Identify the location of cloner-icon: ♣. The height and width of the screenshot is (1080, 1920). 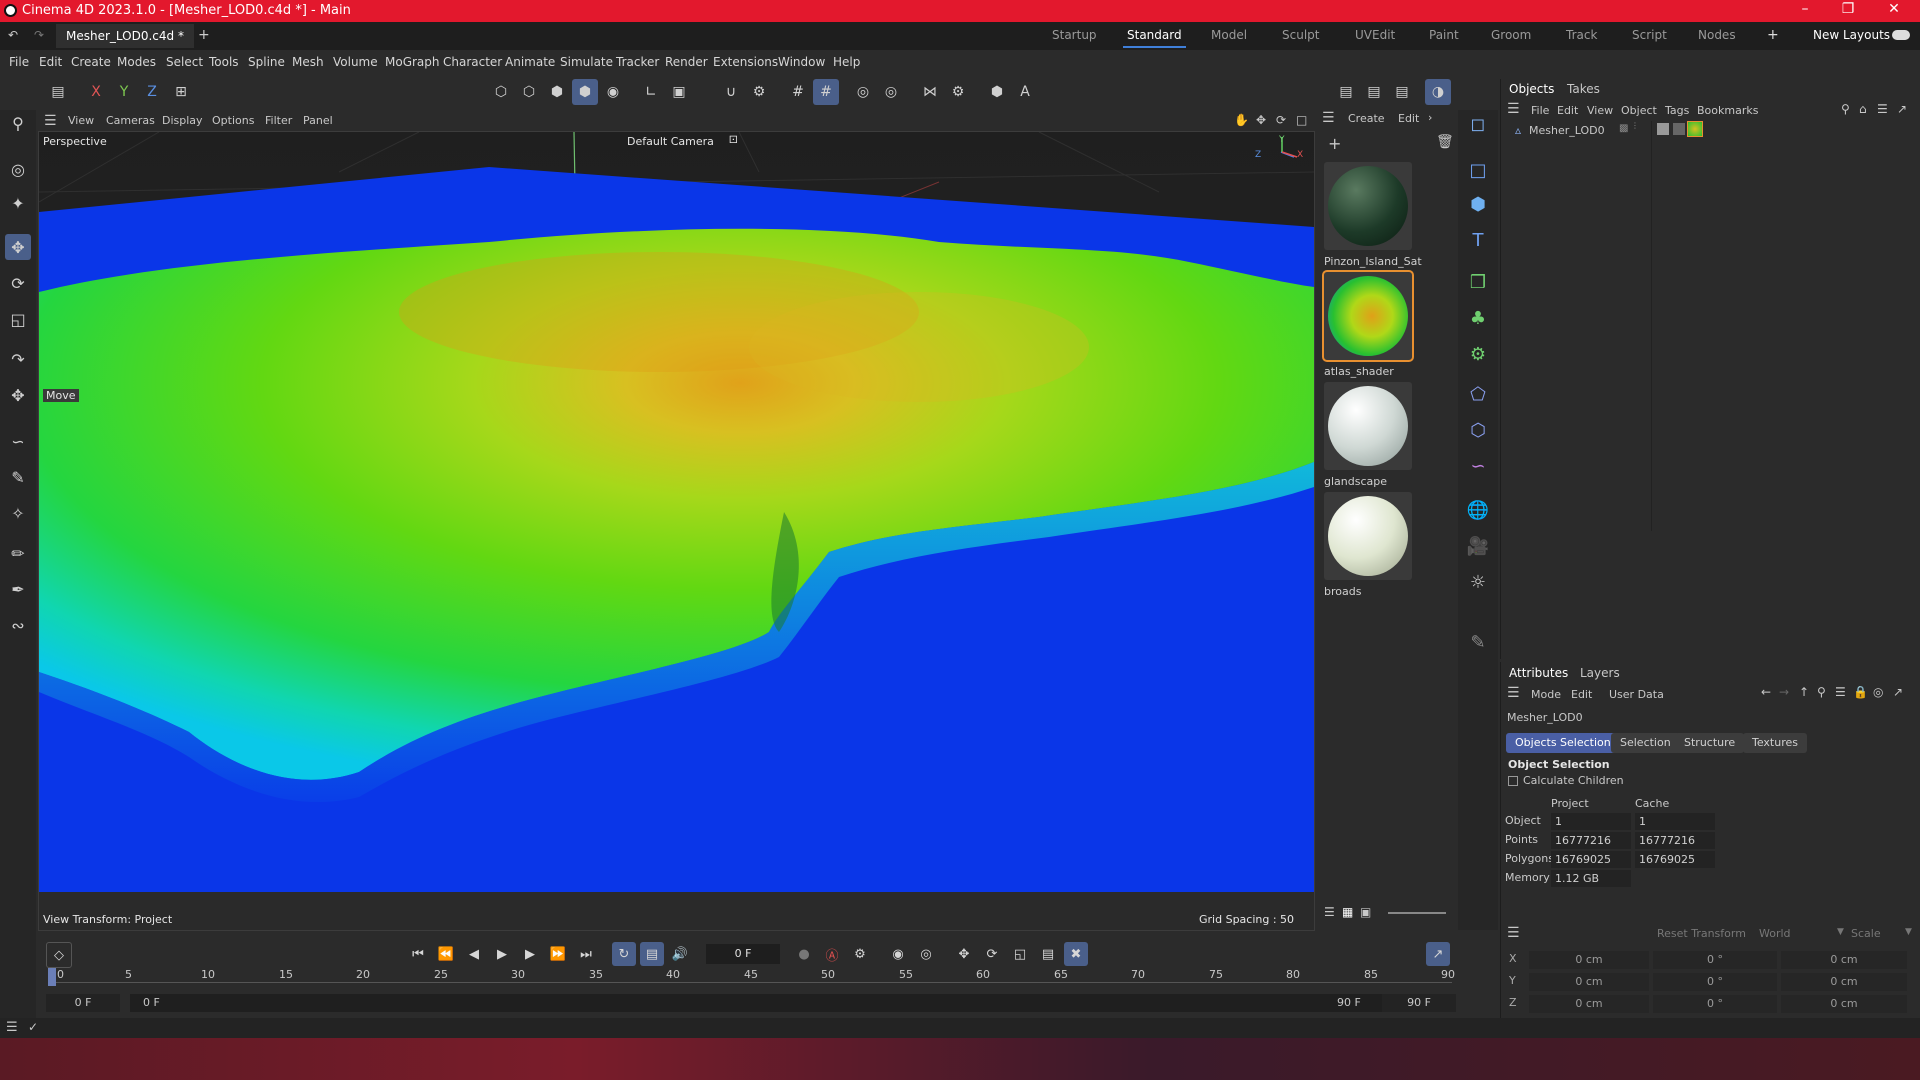
(1478, 318).